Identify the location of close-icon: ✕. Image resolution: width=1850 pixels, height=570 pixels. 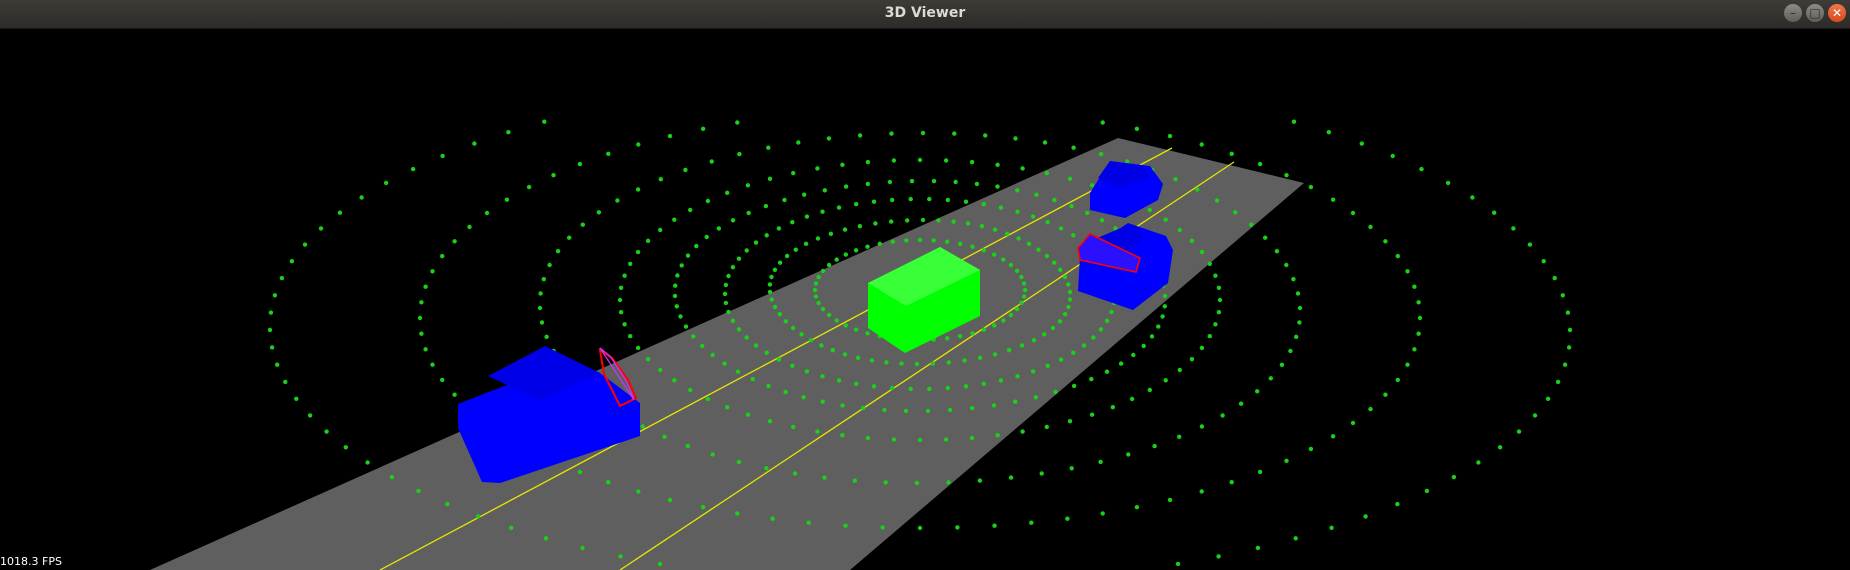
(1837, 13).